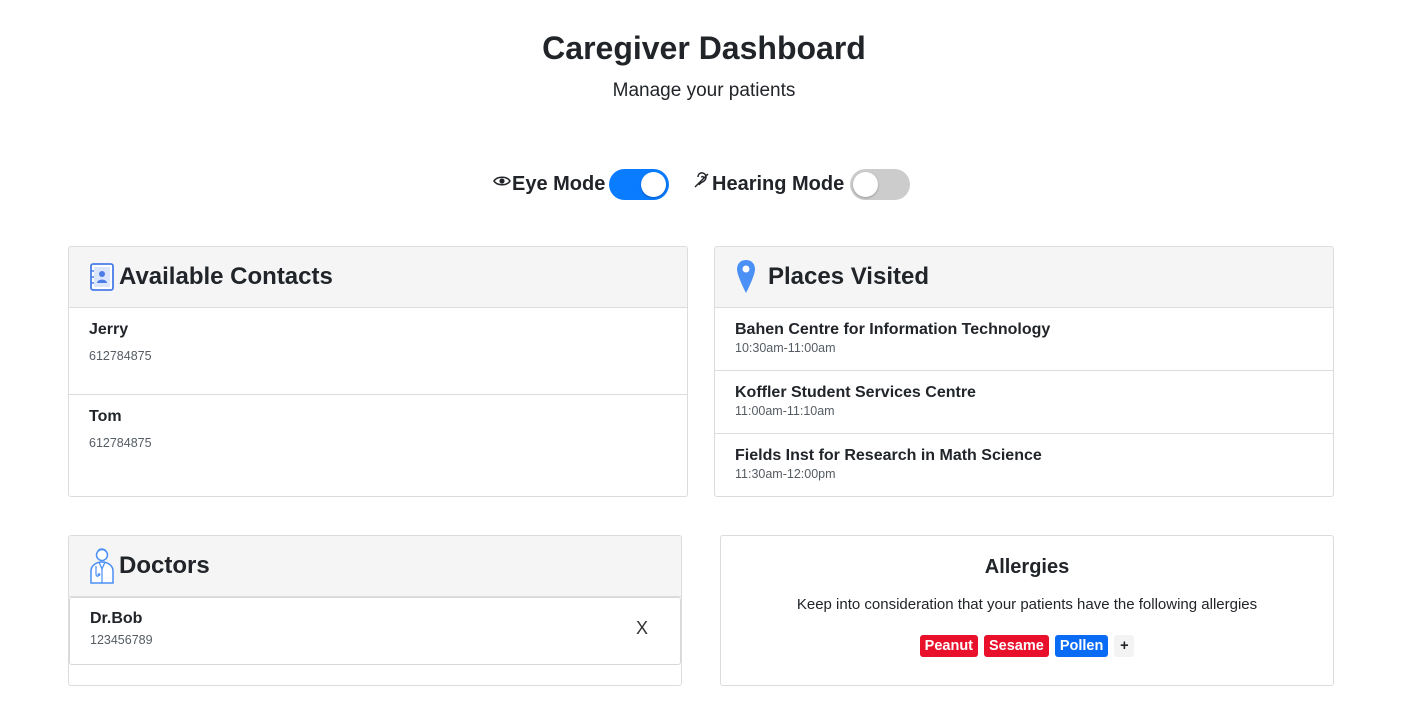 Image resolution: width=1408 pixels, height=724 pixels. I want to click on allergy-badge-peanut: Peanut, so click(948, 646).